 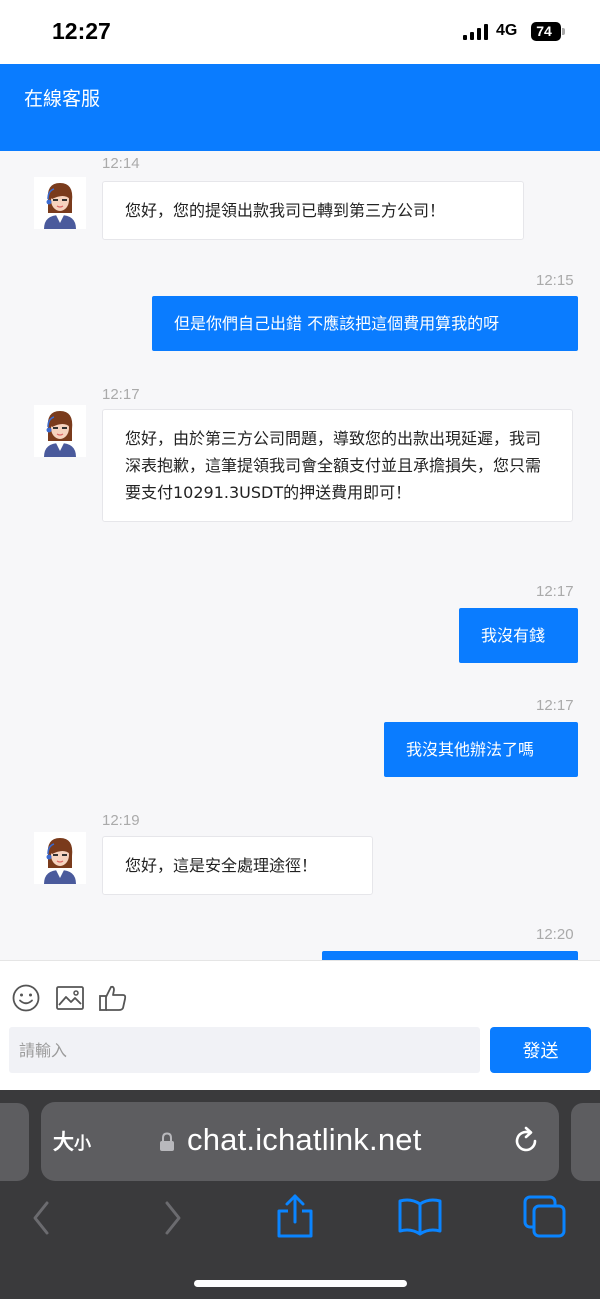 What do you see at coordinates (313, 210) in the screenshot?
I see `incoming-message-bubble: 您好，您的提領出款我司已轉到第三方公司！` at bounding box center [313, 210].